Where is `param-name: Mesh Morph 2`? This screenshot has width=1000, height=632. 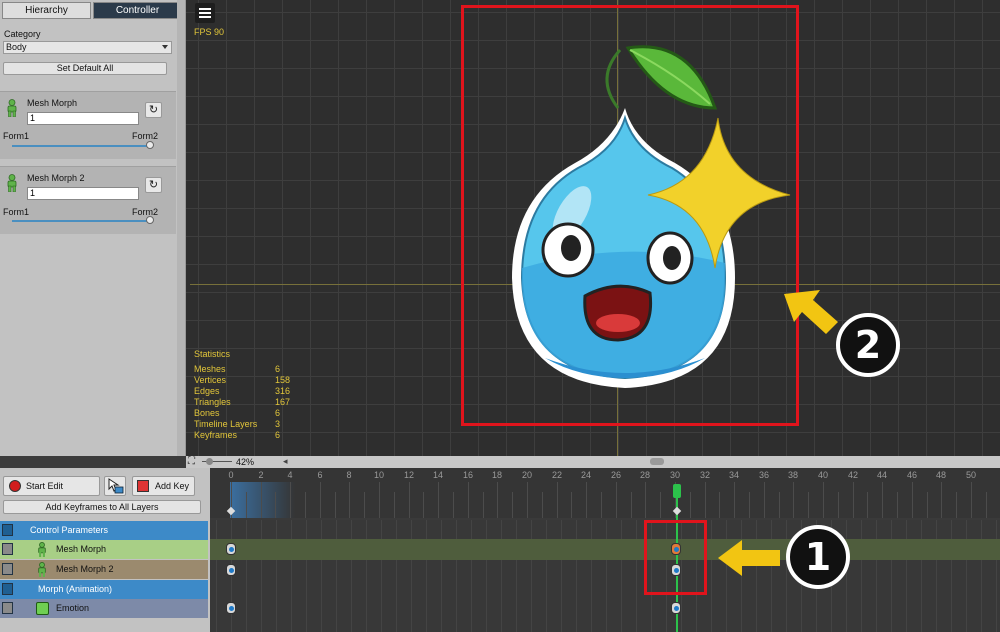 param-name: Mesh Morph 2 is located at coordinates (56, 178).